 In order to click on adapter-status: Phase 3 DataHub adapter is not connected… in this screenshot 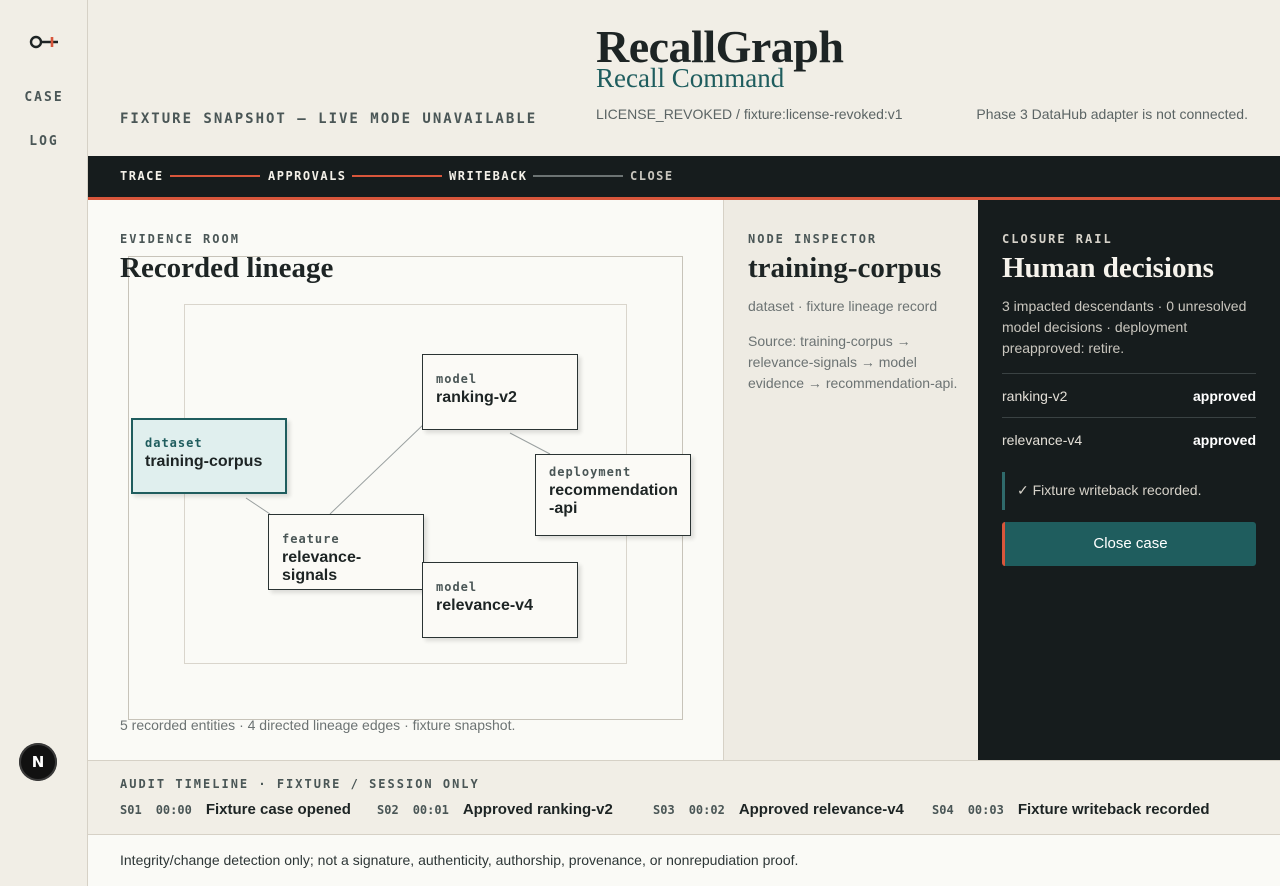, I will do `click(1112, 114)`.